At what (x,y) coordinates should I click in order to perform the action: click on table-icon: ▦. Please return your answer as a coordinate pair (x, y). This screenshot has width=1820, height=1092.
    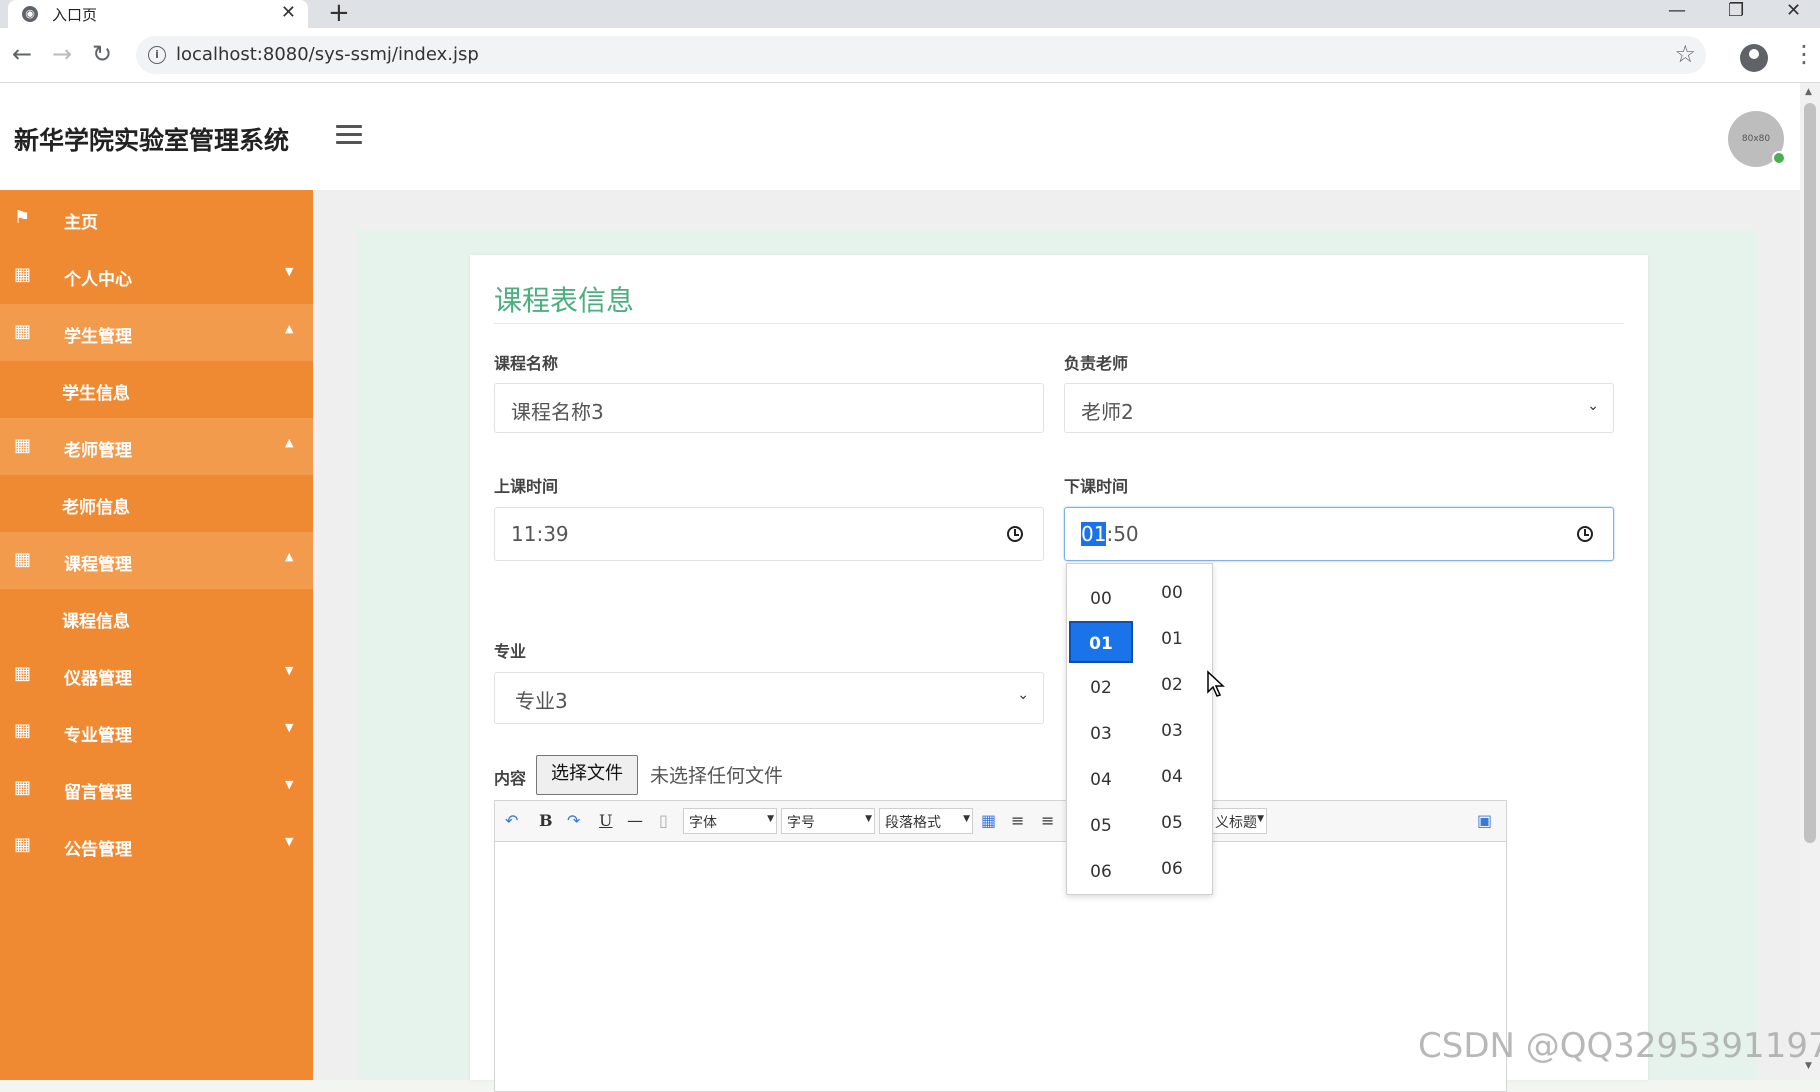
    Looking at the image, I should click on (988, 820).